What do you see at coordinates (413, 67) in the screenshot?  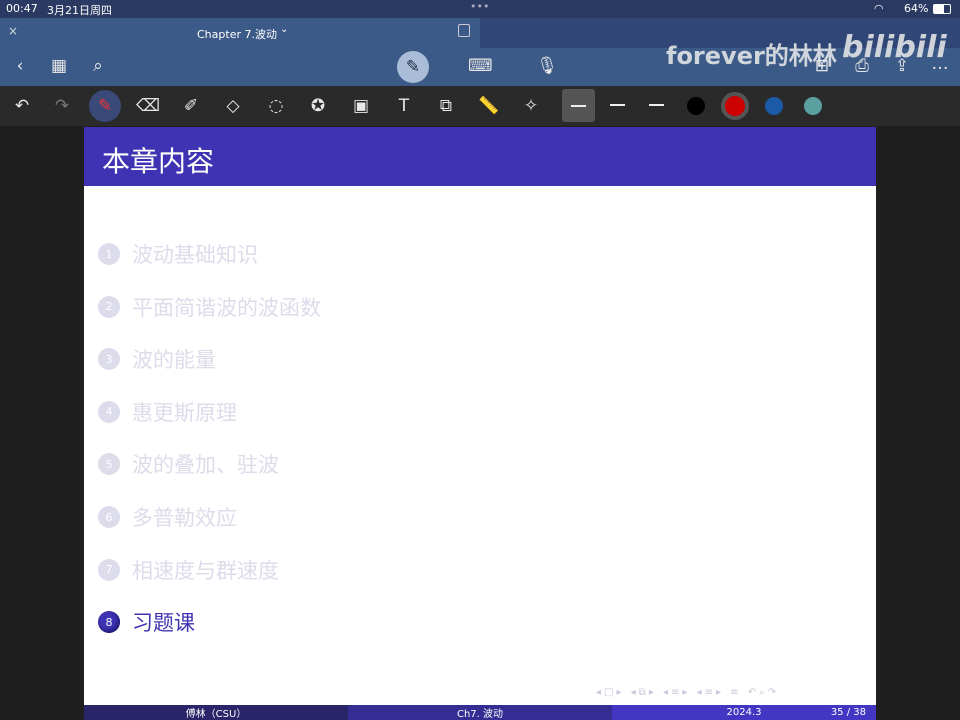 I see `pen-mode-icon: ✎` at bounding box center [413, 67].